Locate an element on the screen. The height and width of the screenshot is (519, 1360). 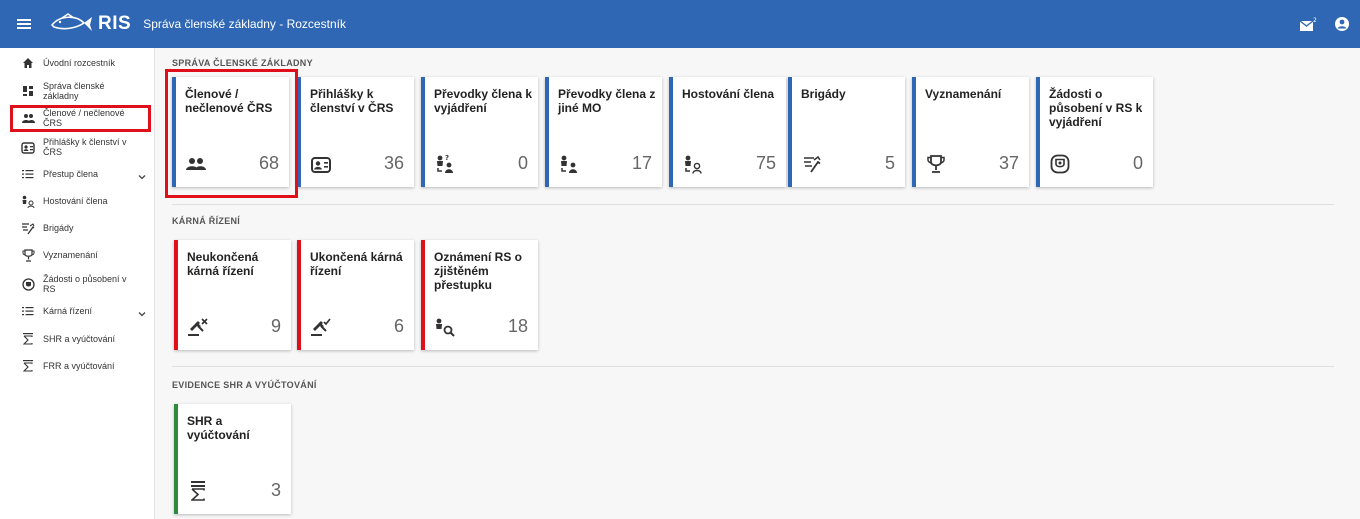
tile-clenove-neclenove: Členové / nečlenové ČRS 68 is located at coordinates (230, 132).